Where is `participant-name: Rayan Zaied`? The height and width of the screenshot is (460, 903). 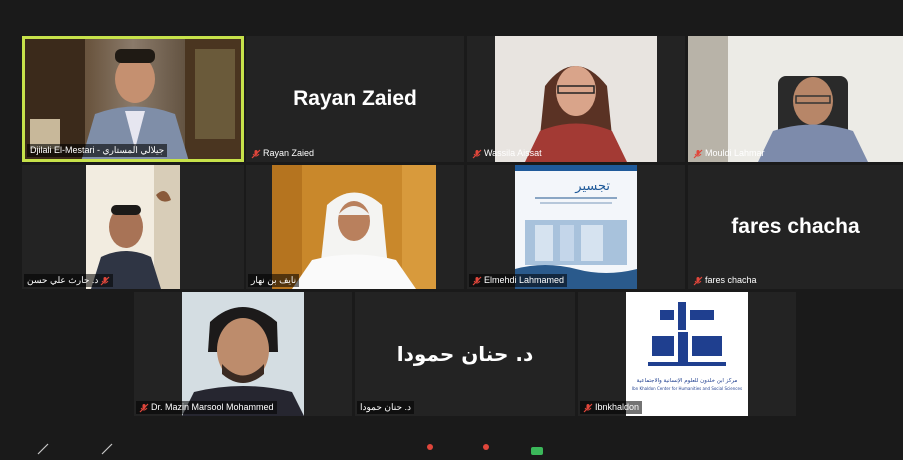
participant-name: Rayan Zaied is located at coordinates (289, 153).